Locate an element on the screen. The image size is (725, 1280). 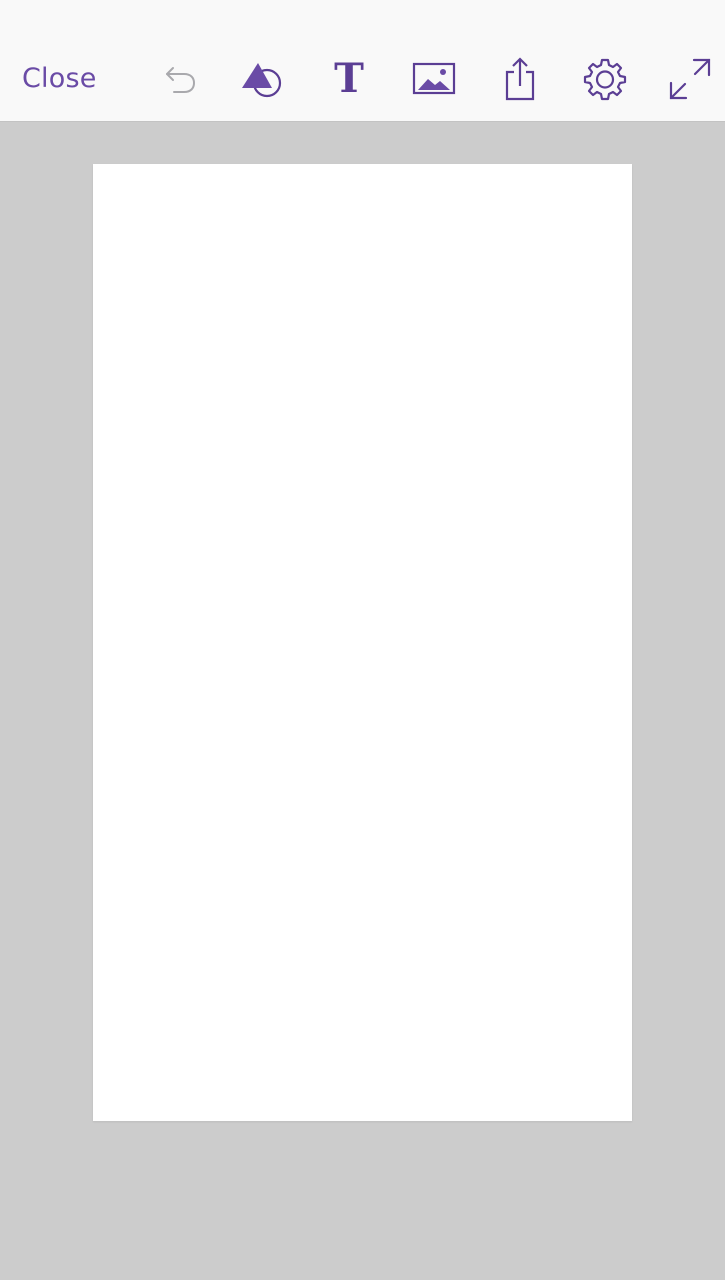
gear-icon is located at coordinates (605, 79).